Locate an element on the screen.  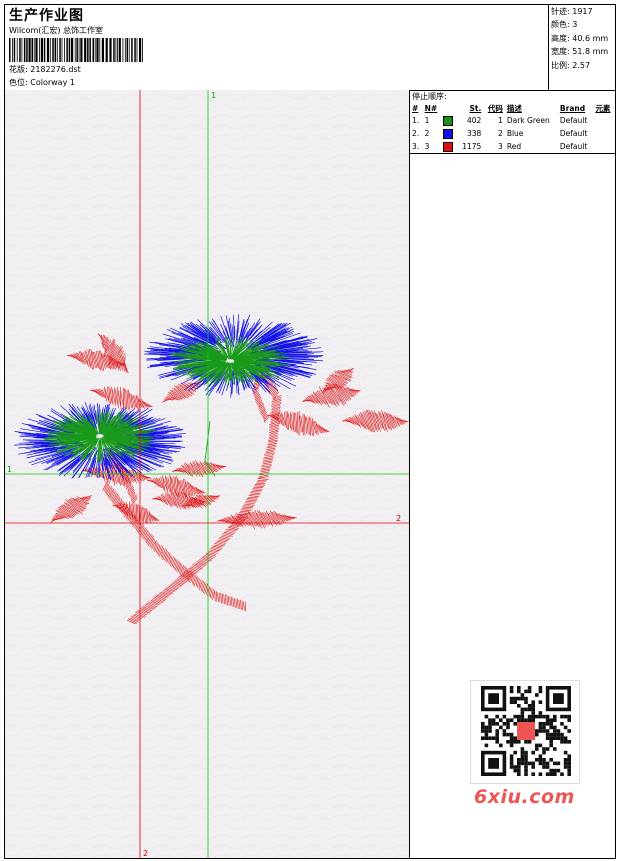
row-description: Red is located at coordinates (514, 146).